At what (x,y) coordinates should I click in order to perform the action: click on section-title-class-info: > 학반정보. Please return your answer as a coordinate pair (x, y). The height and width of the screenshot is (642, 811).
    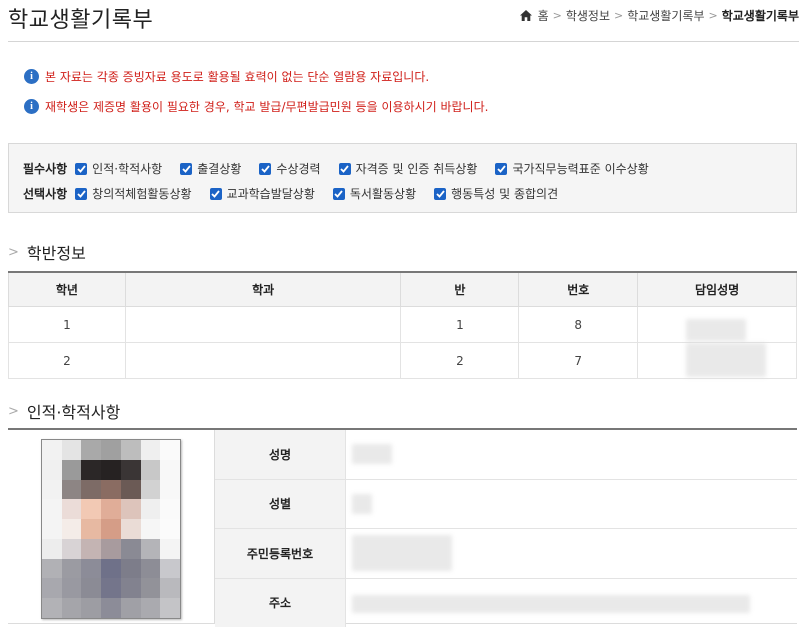
    Looking at the image, I should click on (47, 252).